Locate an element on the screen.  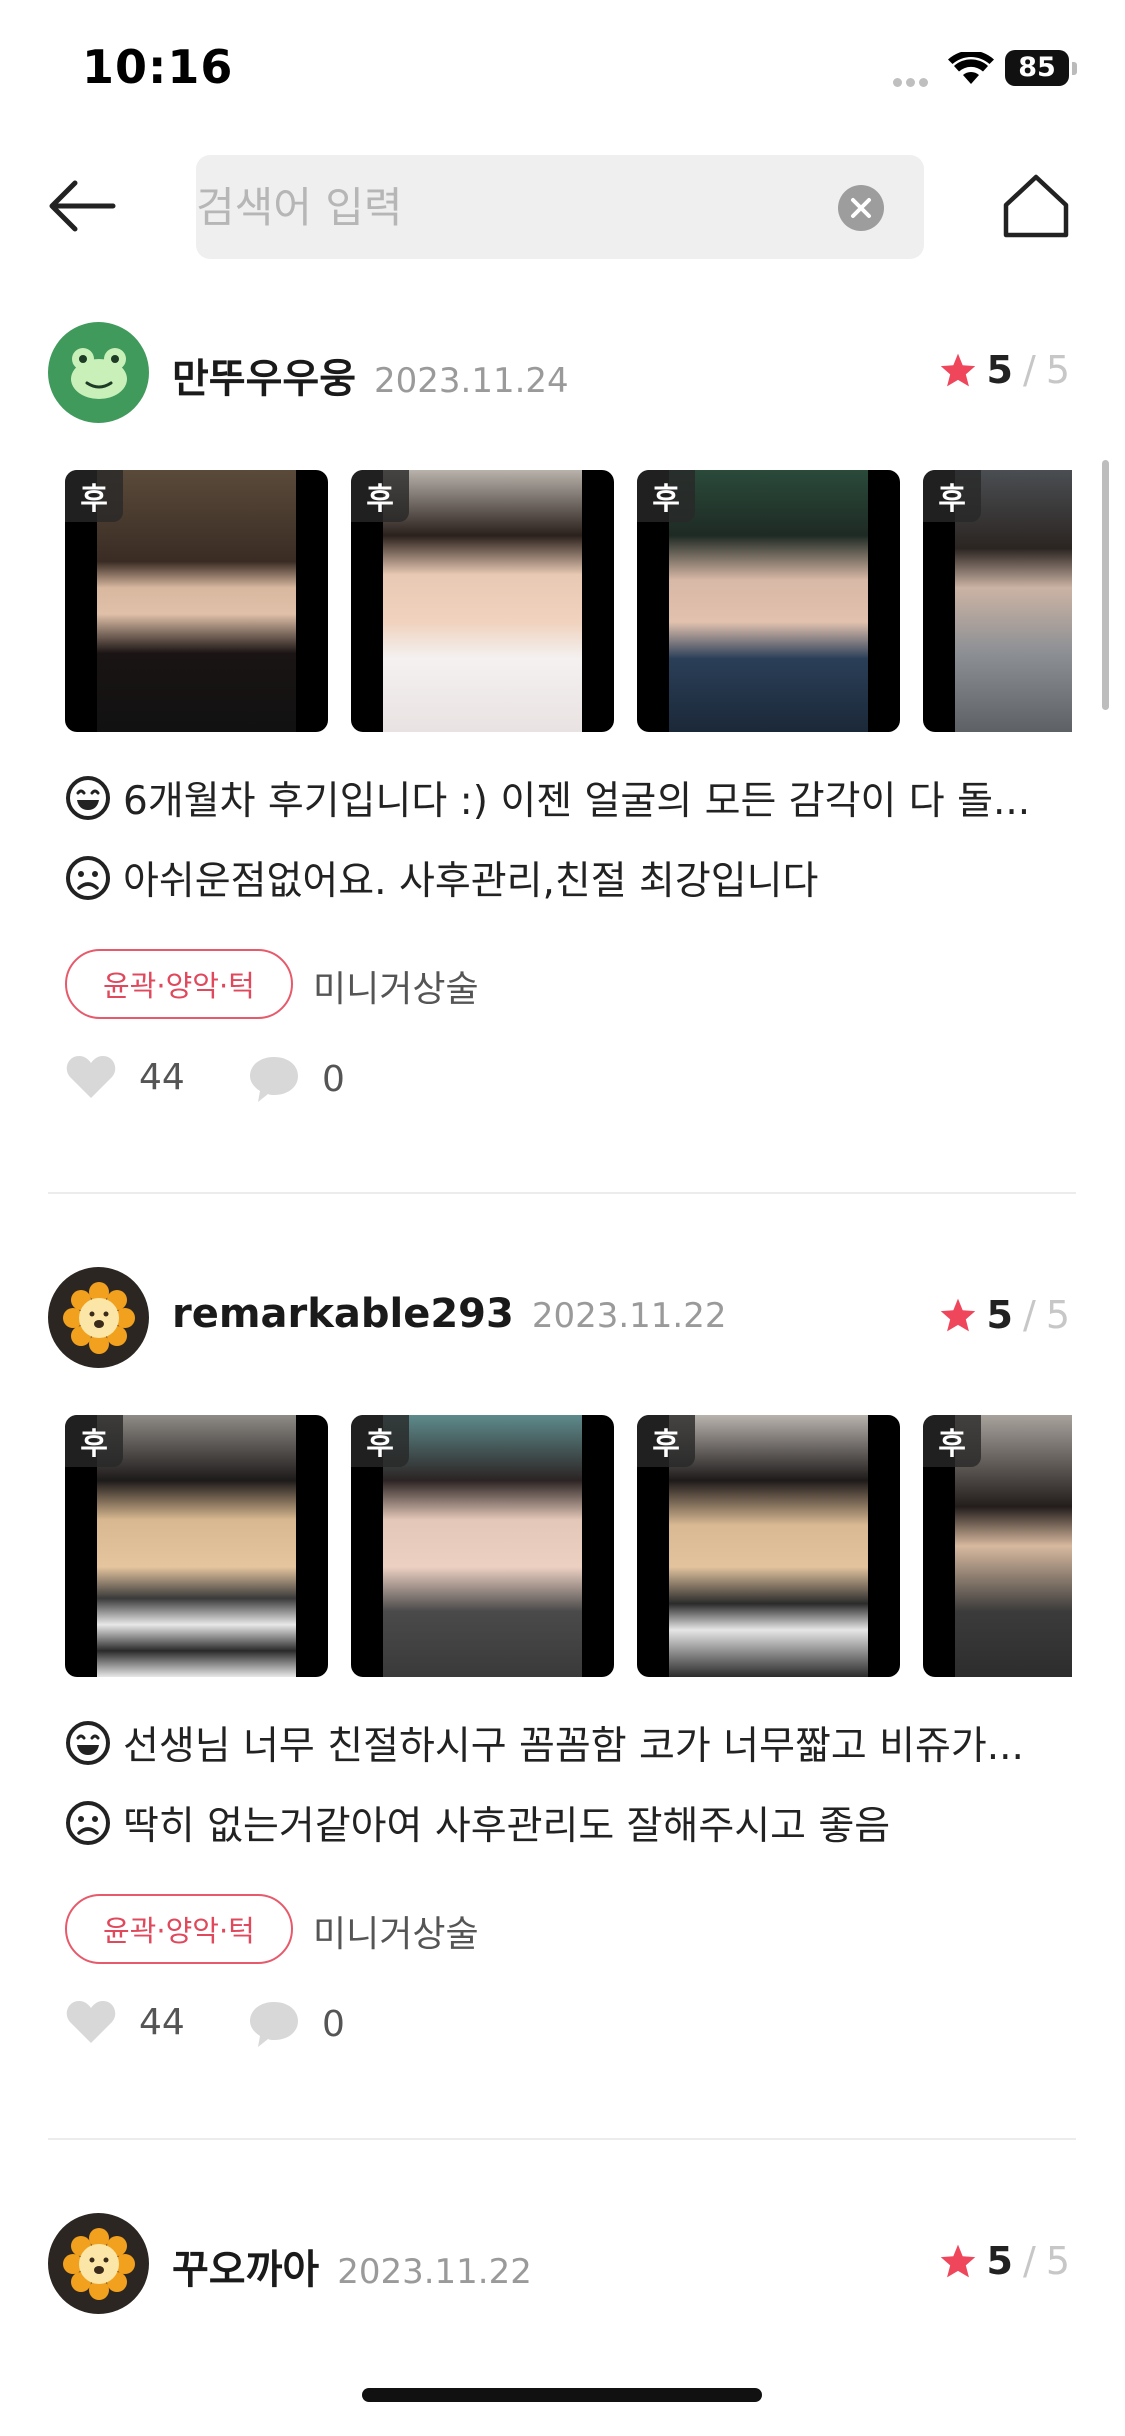
home-icon is located at coordinates (1036, 206).